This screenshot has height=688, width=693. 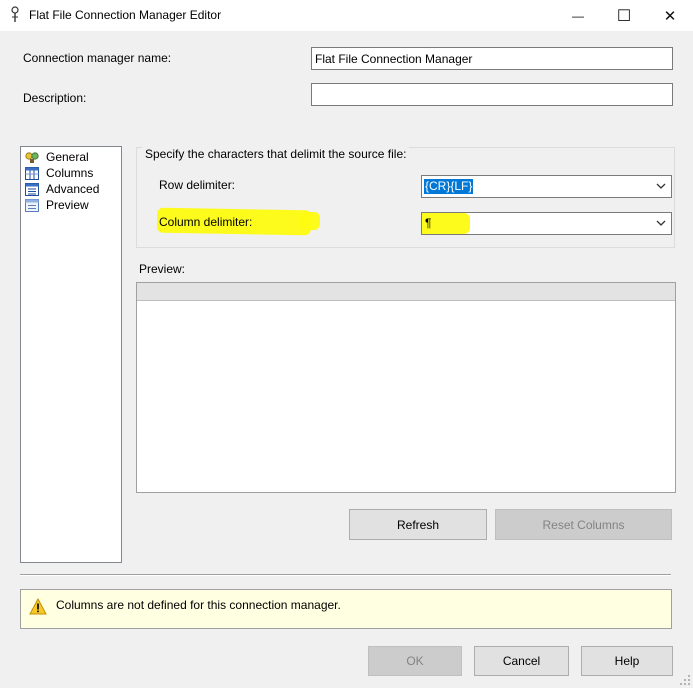 I want to click on description-input, so click(x=492, y=94).